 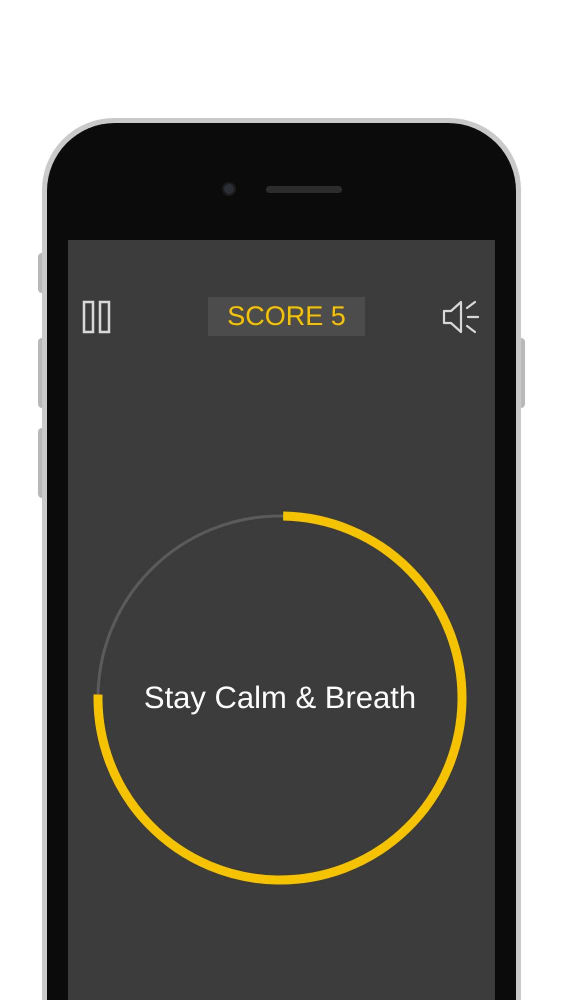 What do you see at coordinates (460, 316) in the screenshot?
I see `speaker-icon` at bounding box center [460, 316].